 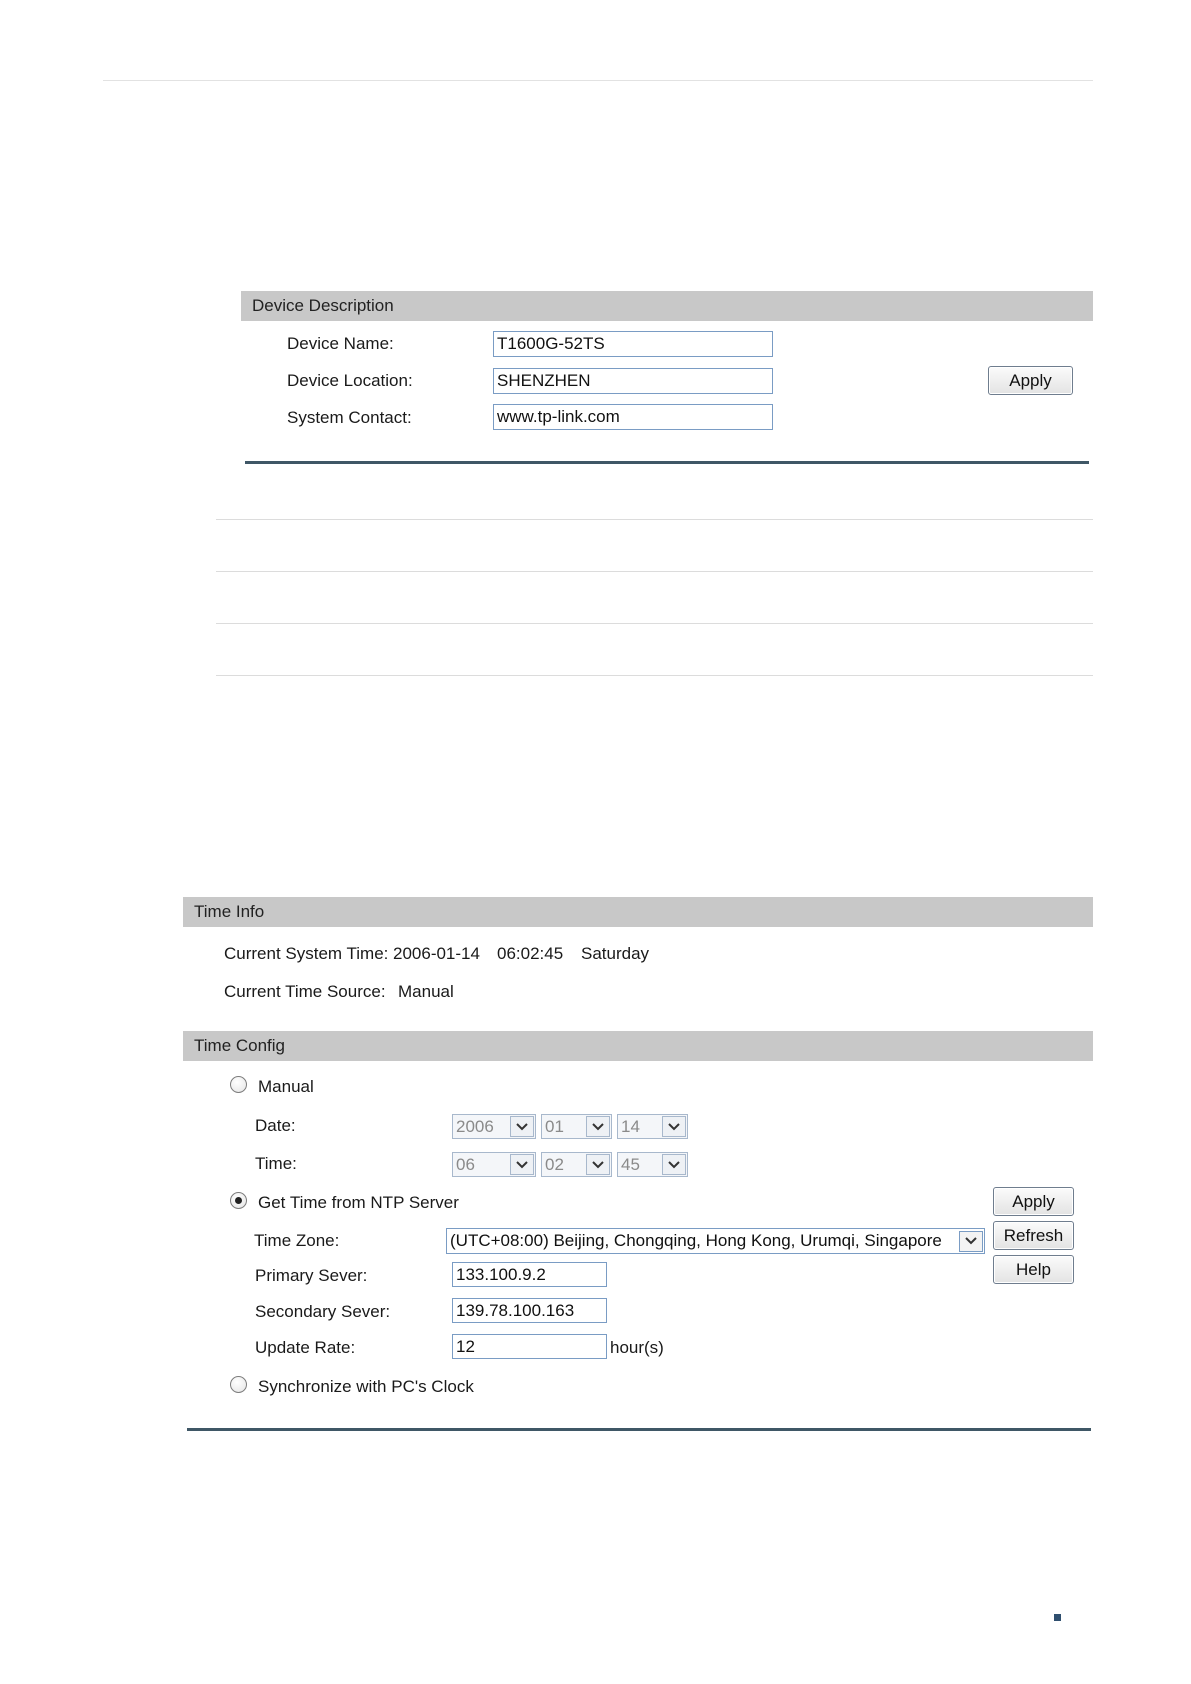 I want to click on ntp-radio, so click(x=238, y=1200).